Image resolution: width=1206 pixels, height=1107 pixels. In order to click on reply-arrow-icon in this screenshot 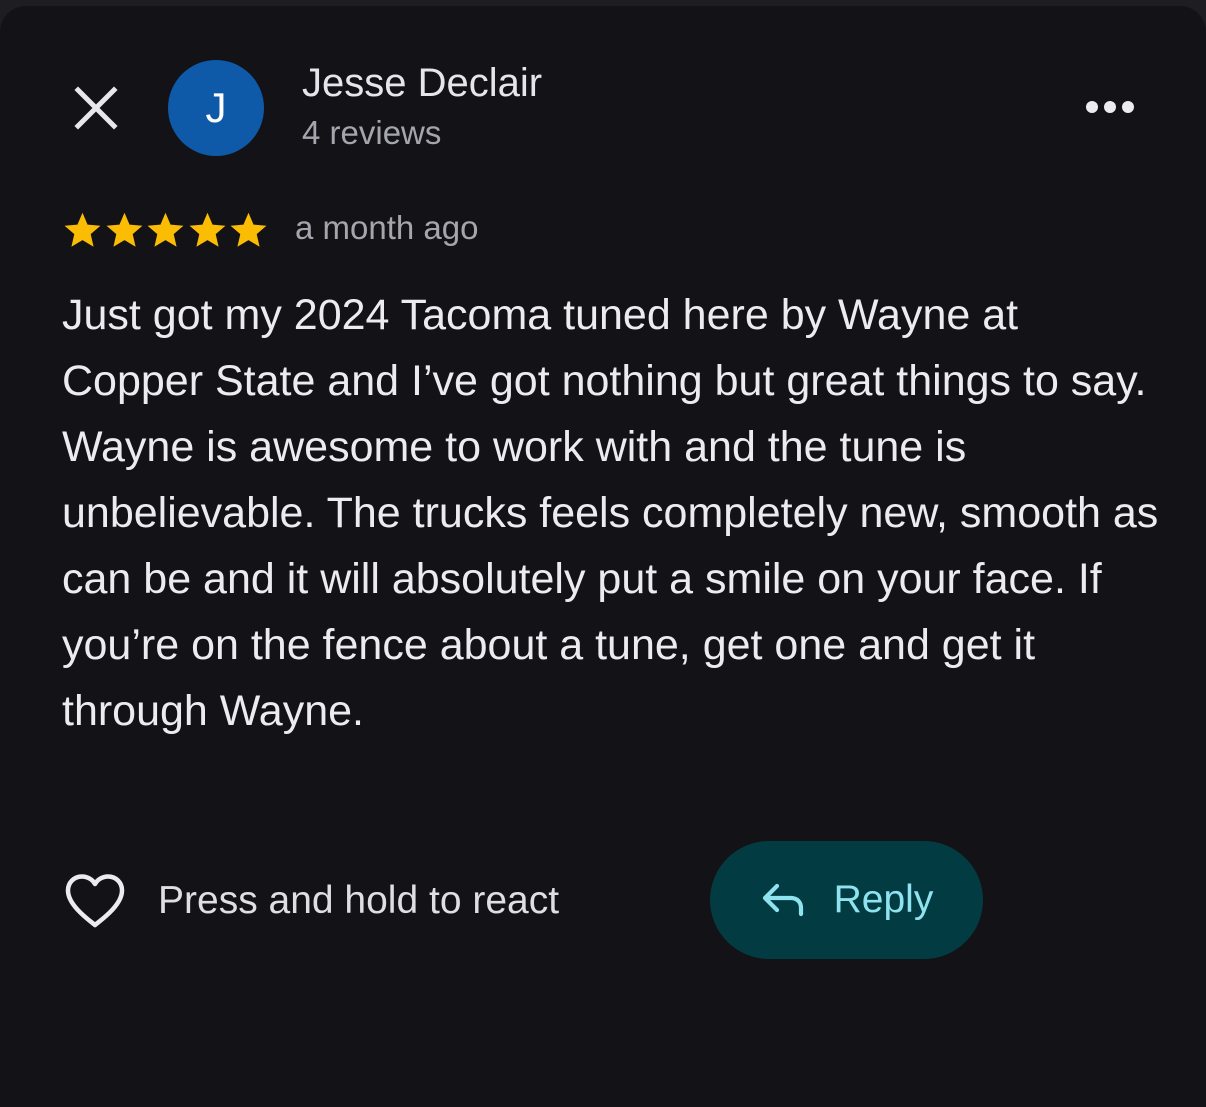, I will do `click(783, 900)`.